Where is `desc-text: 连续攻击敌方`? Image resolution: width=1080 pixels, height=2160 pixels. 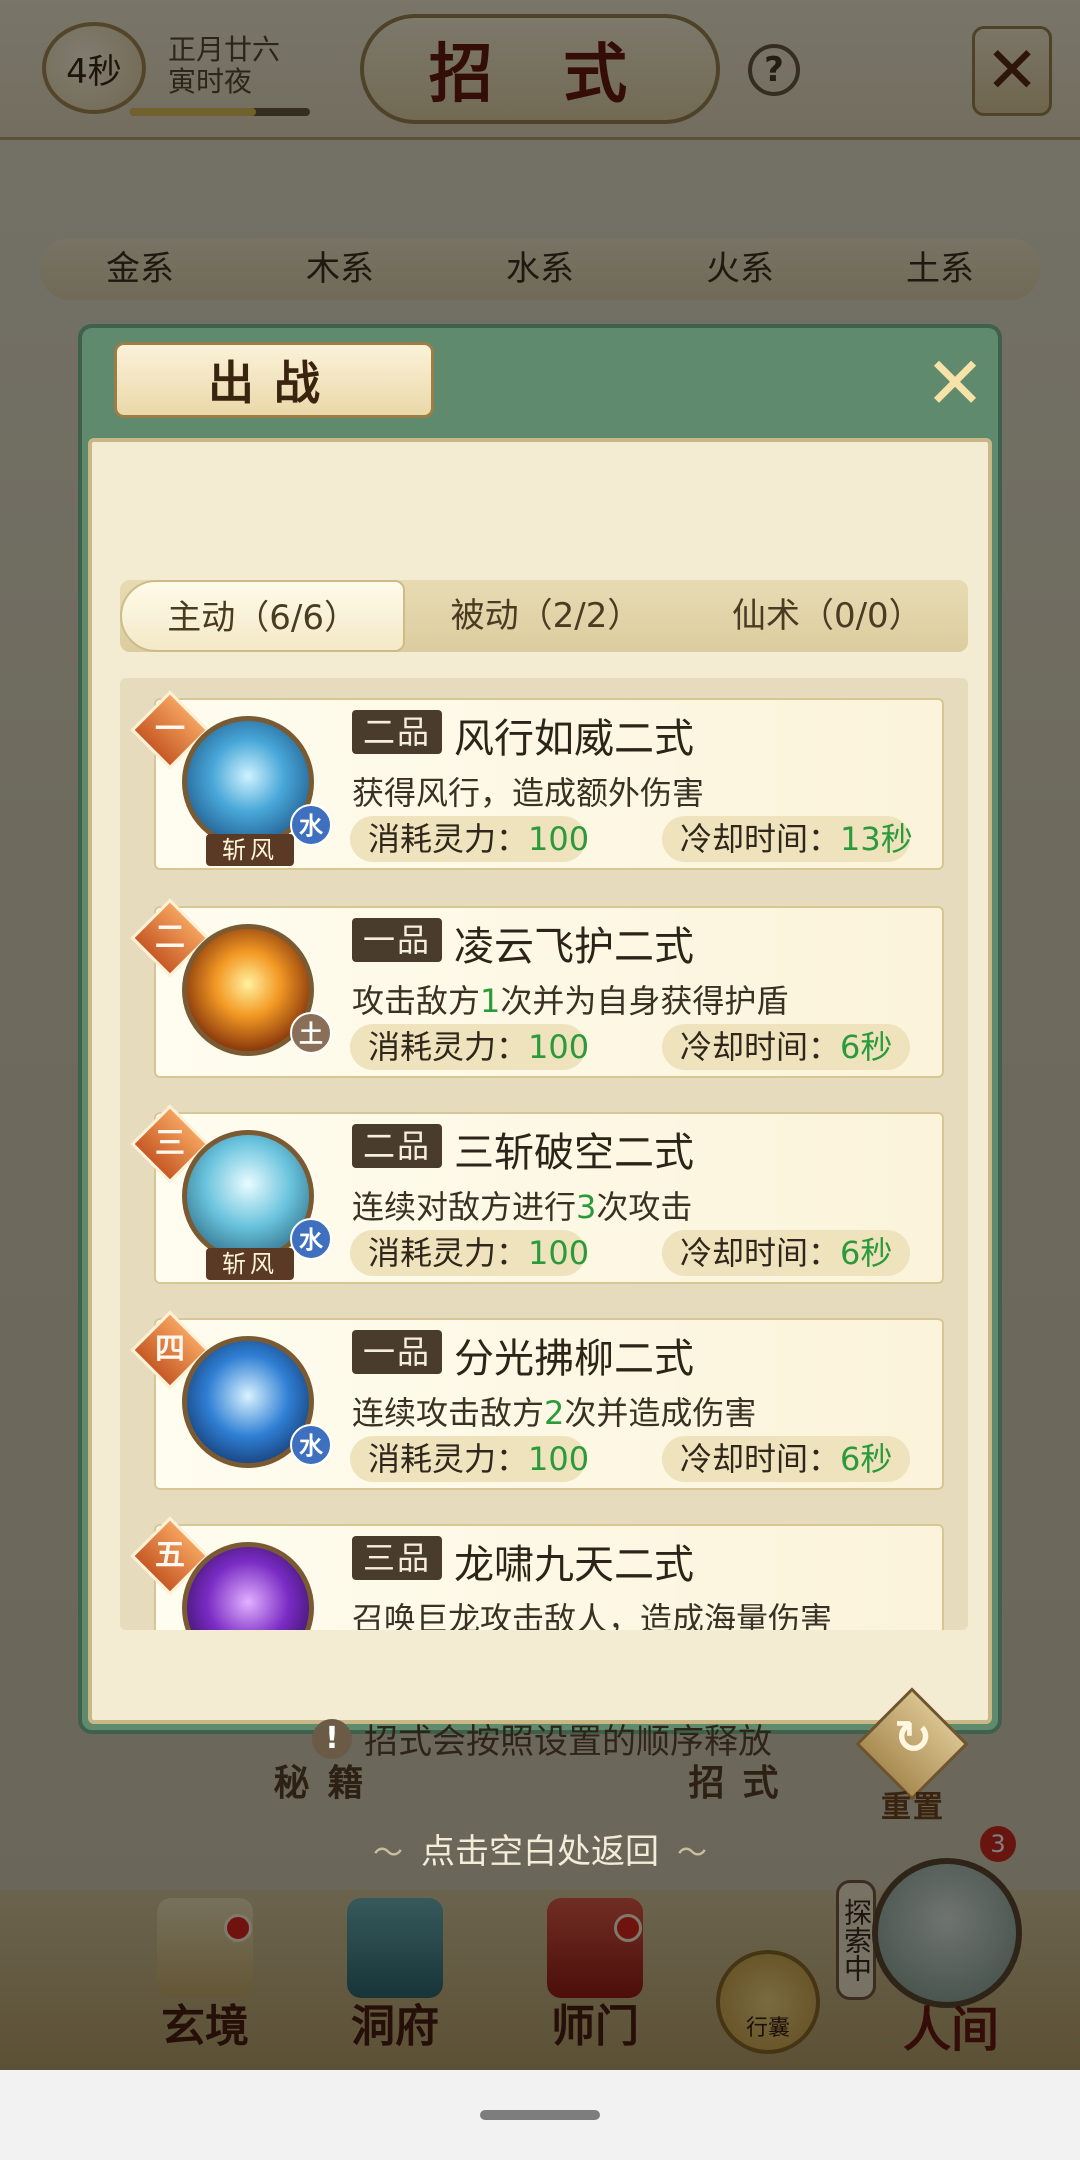 desc-text: 连续攻击敌方 is located at coordinates (448, 1413).